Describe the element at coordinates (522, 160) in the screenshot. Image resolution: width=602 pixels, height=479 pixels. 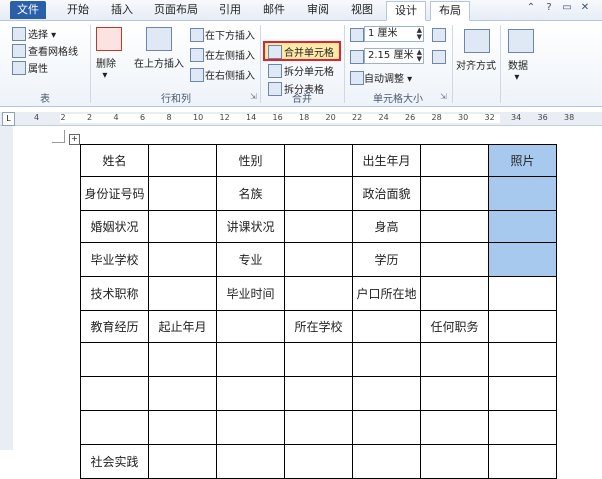
I see `table-cell: 照片` at that location.